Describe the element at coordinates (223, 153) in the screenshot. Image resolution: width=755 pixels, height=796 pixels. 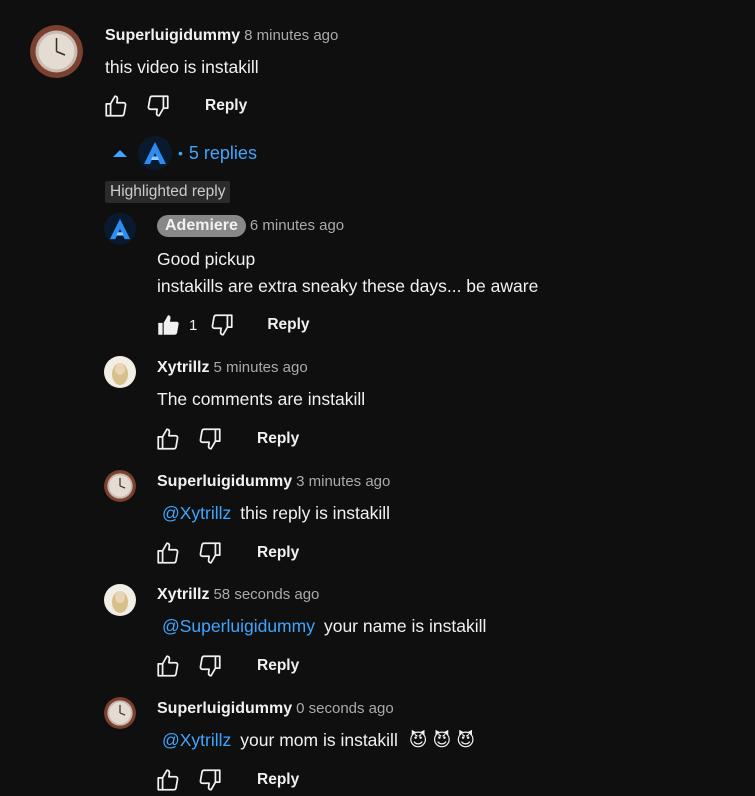
I see `replies-count: 5 replies` at that location.